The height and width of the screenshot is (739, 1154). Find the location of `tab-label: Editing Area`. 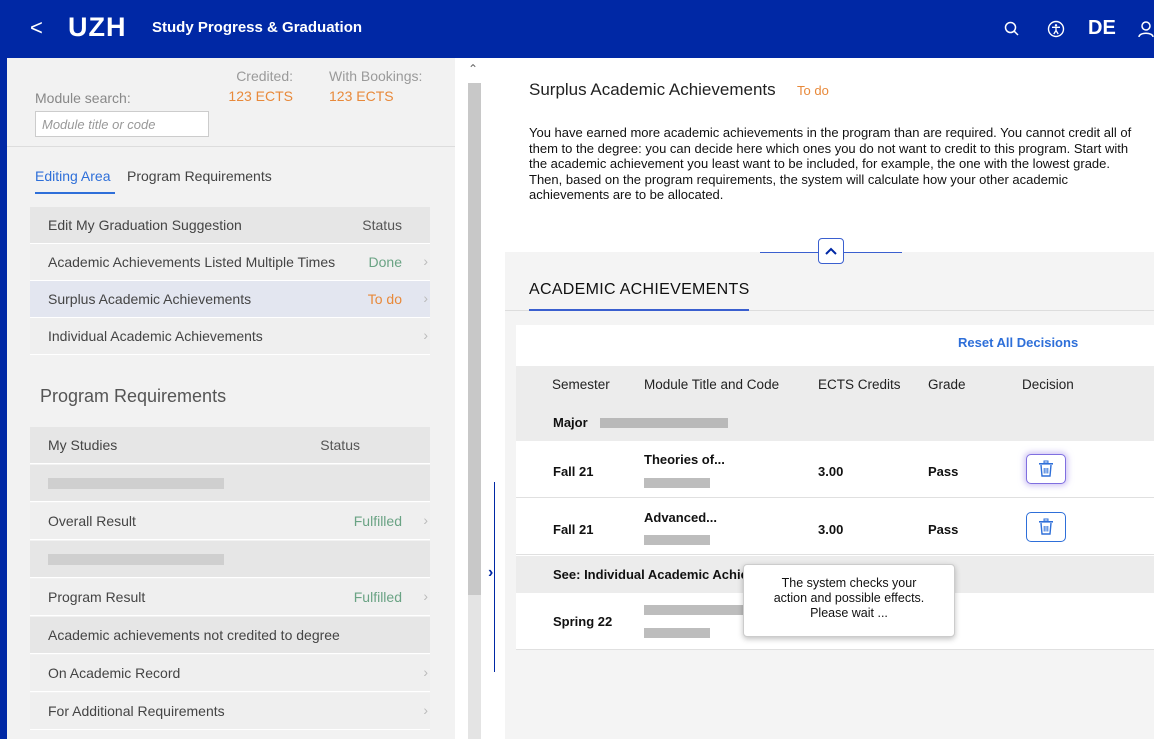

tab-label: Editing Area is located at coordinates (73, 176).